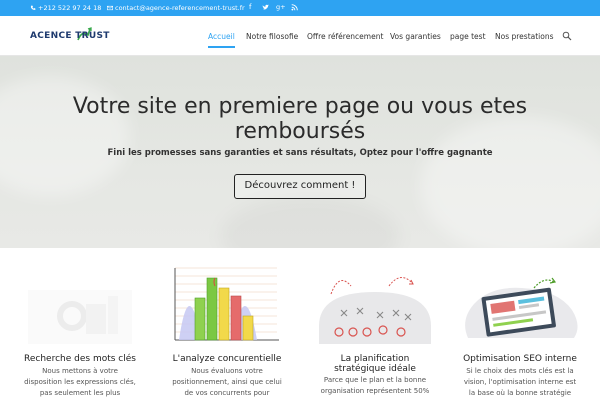 The image size is (600, 400). I want to click on magnifier-illustration, so click(80, 317).